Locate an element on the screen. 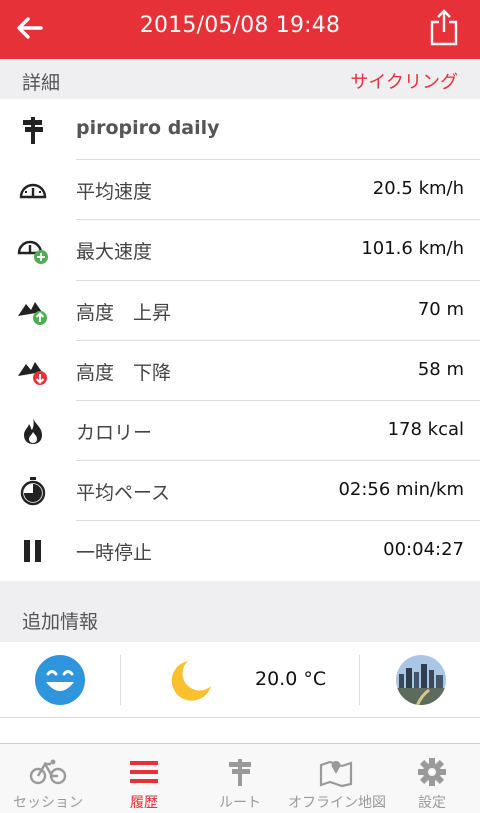  tab-label: オフライン地図 is located at coordinates (337, 803).